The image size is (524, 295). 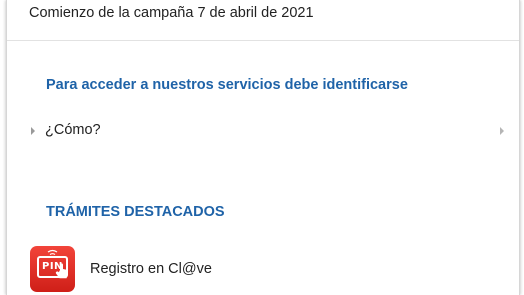 I want to click on registro-clave-link: Registro en Cl@ve, so click(x=151, y=269).